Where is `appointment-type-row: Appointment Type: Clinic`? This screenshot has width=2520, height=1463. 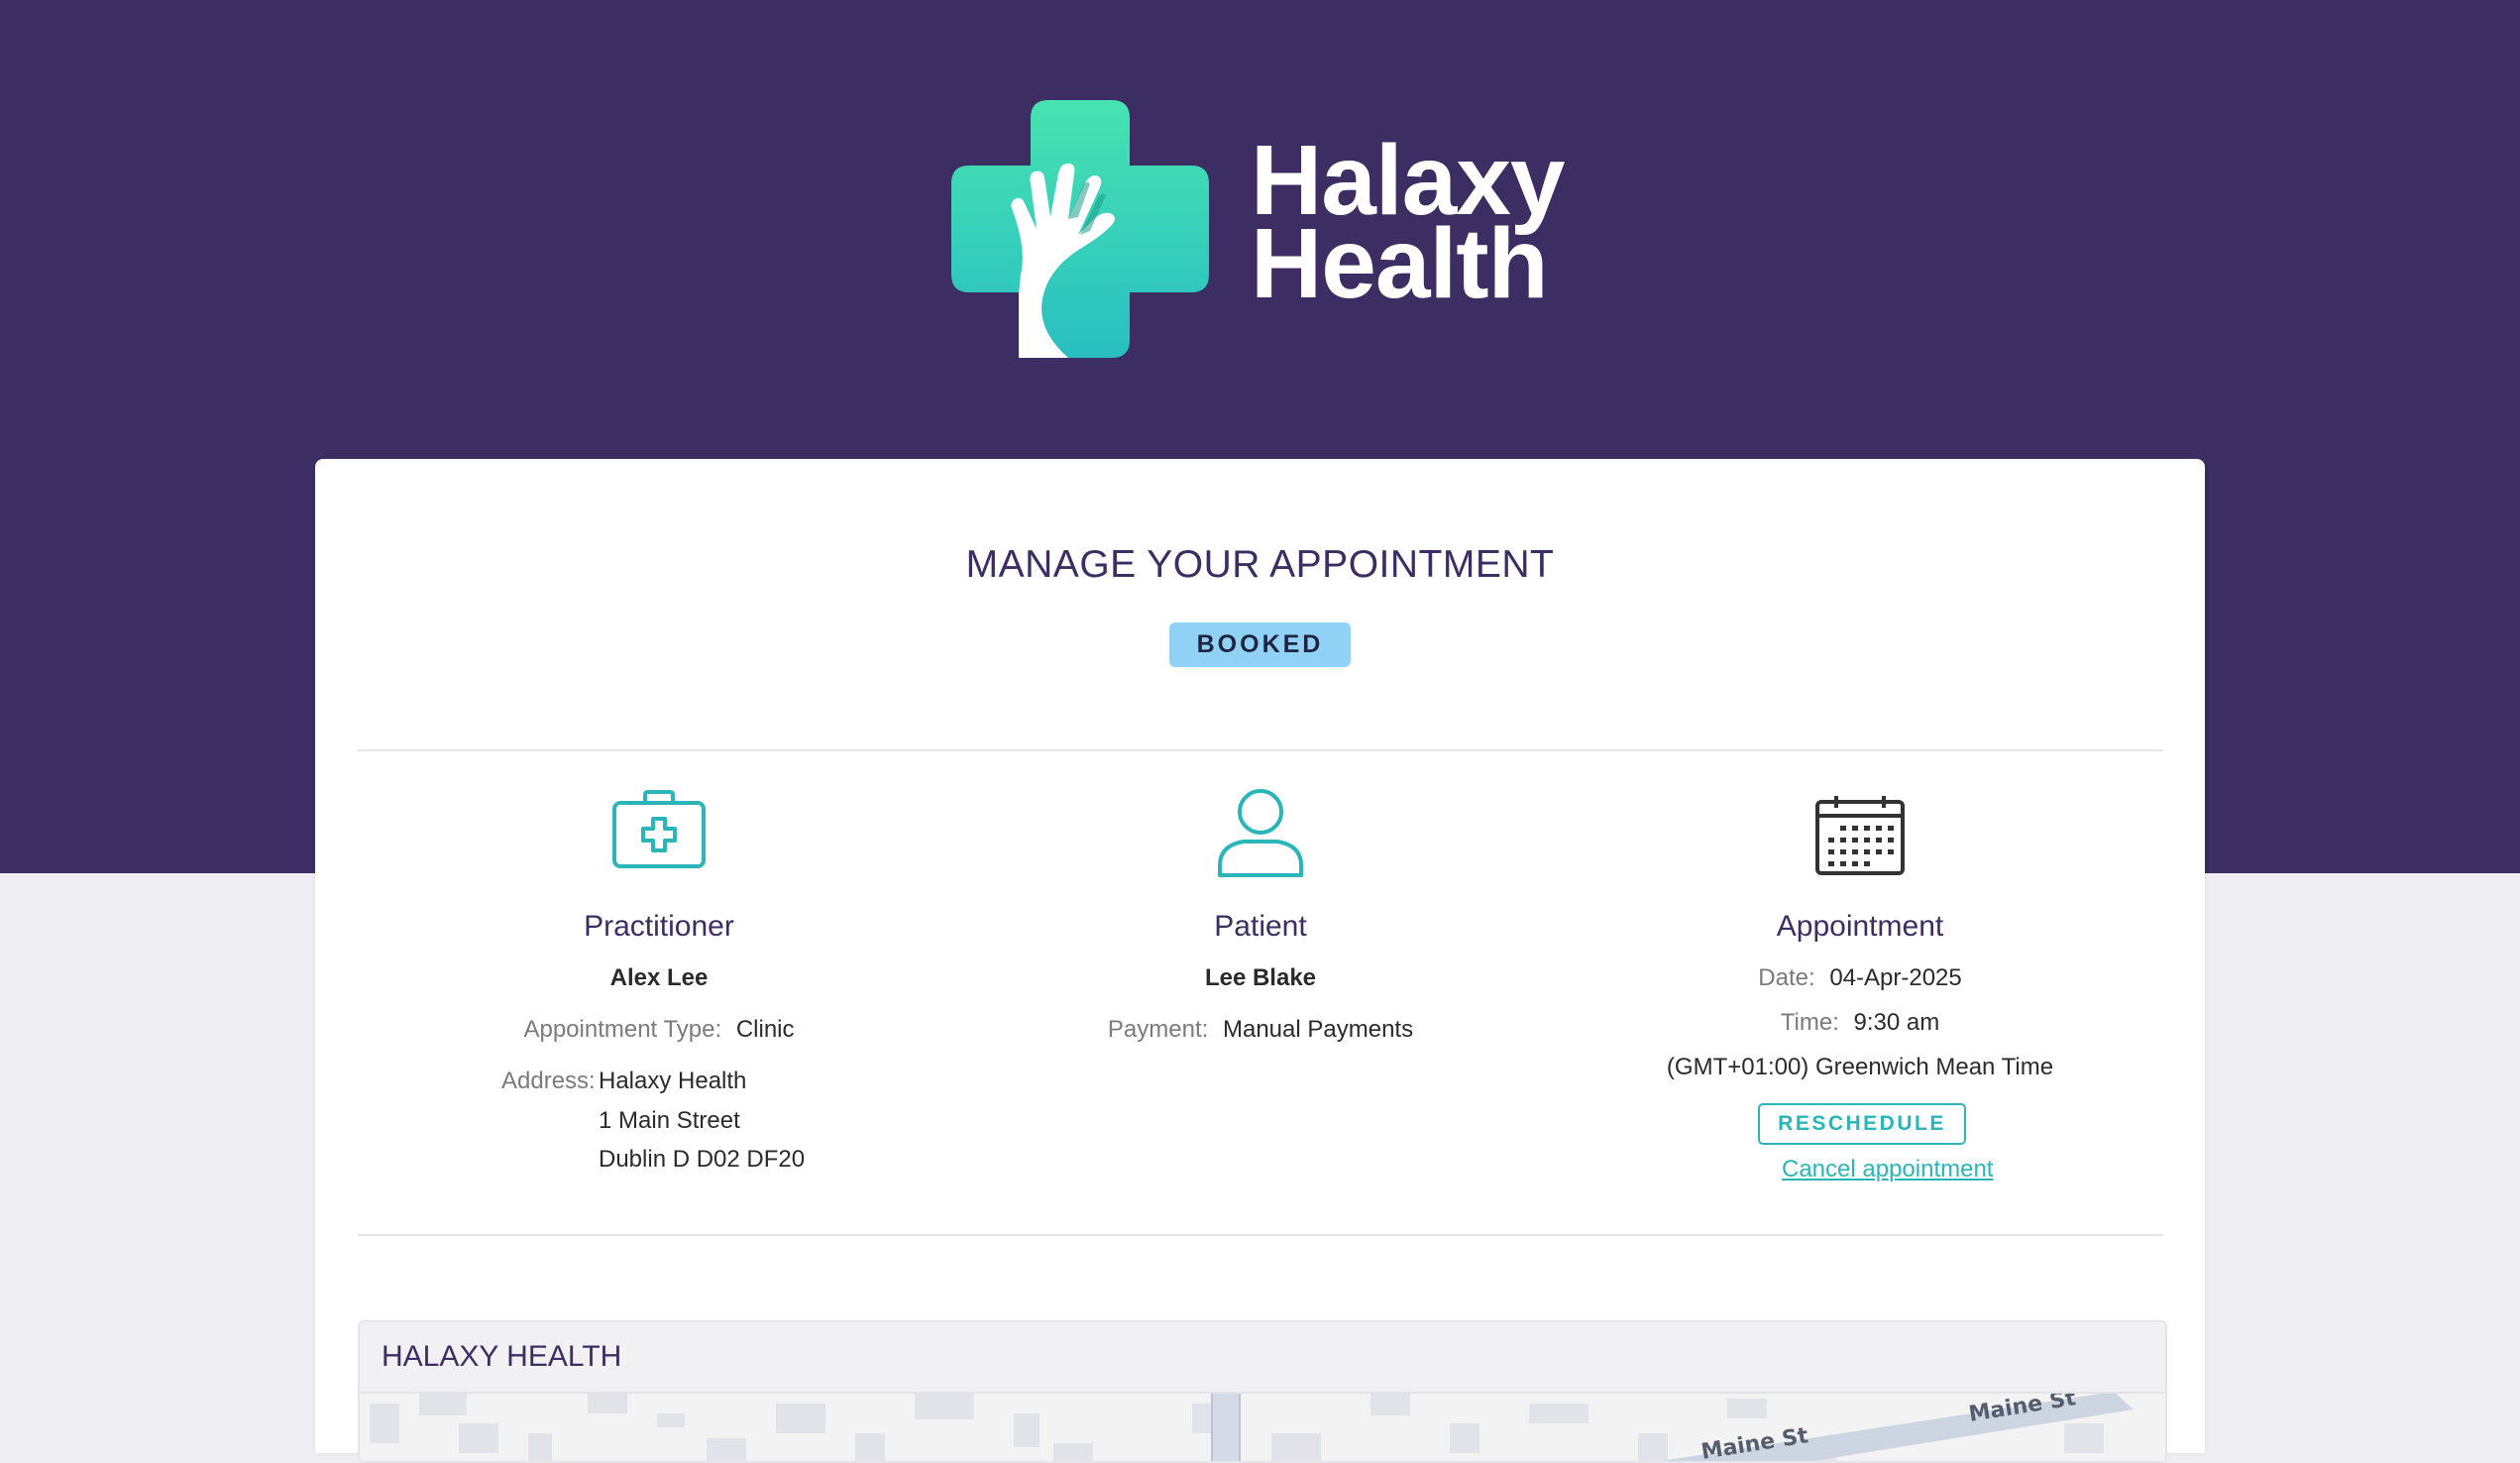 appointment-type-row: Appointment Type: Clinic is located at coordinates (659, 1030).